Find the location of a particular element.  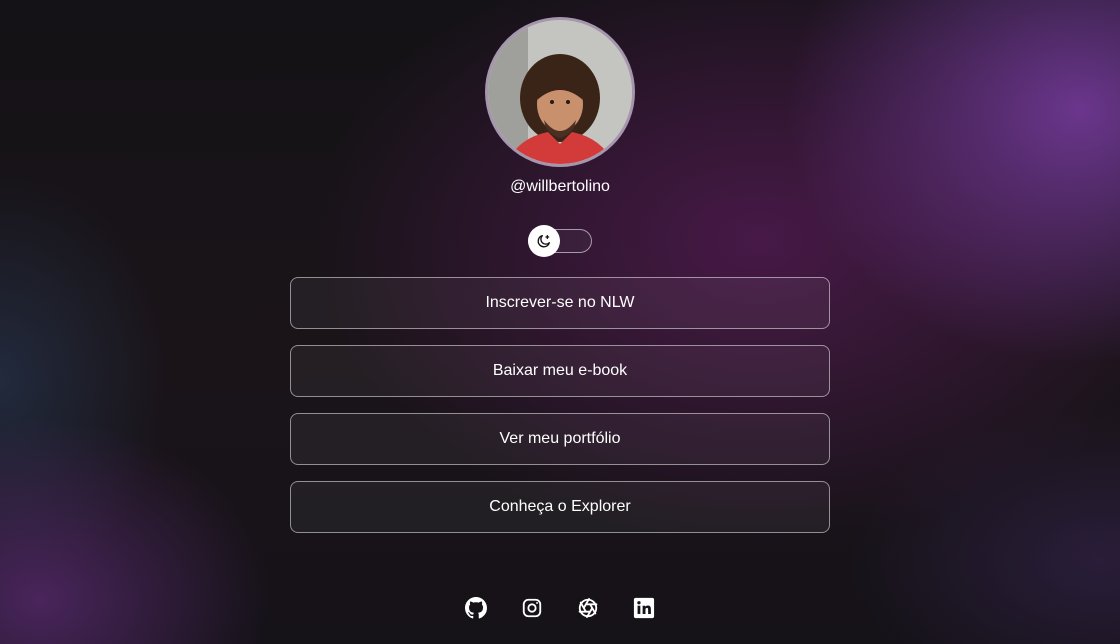

avatar-photo is located at coordinates (560, 92).